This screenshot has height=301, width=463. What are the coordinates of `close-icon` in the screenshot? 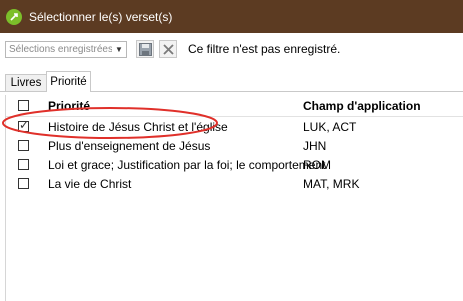 It's located at (168, 49).